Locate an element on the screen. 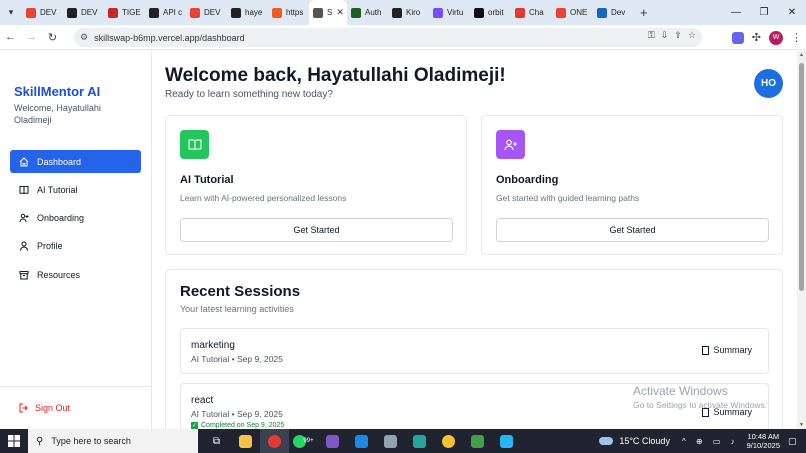 The height and width of the screenshot is (453, 806). book-icon is located at coordinates (194, 144).